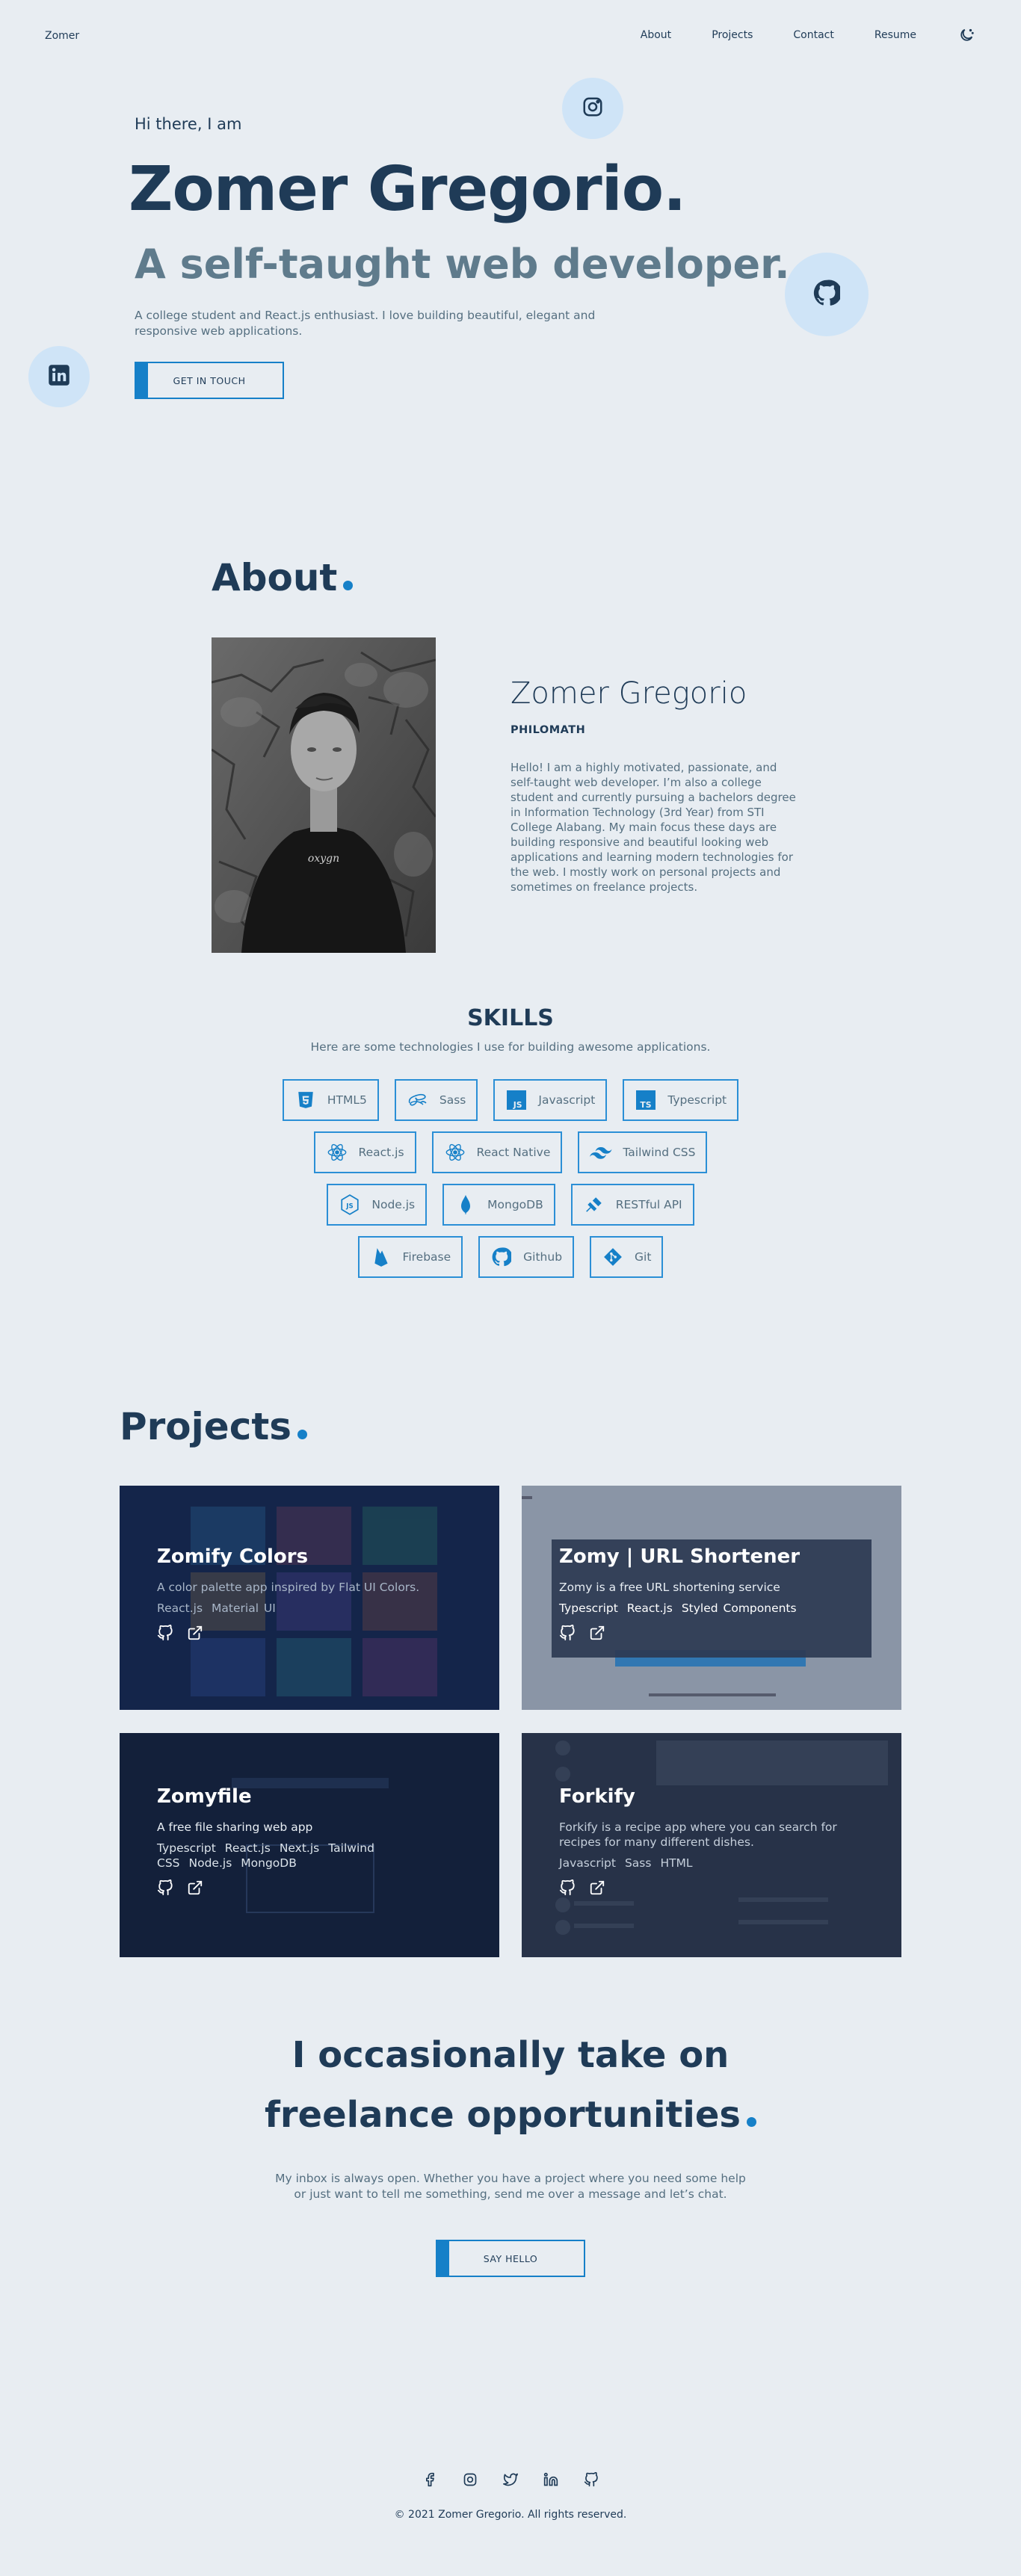 Image resolution: width=1021 pixels, height=2576 pixels. I want to click on skill-chip-react-native: React Native, so click(497, 1152).